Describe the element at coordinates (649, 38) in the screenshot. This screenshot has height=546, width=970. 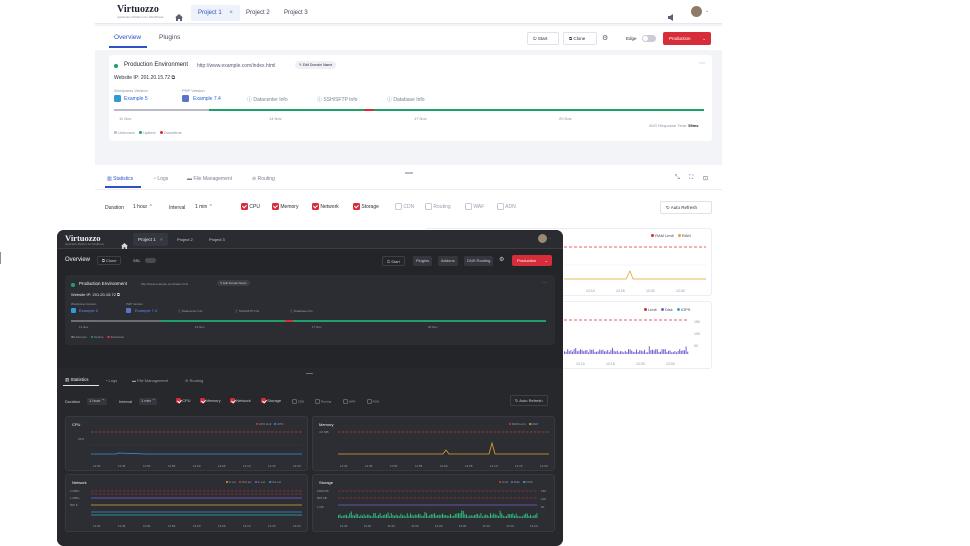
I see `edge-toggle` at that location.